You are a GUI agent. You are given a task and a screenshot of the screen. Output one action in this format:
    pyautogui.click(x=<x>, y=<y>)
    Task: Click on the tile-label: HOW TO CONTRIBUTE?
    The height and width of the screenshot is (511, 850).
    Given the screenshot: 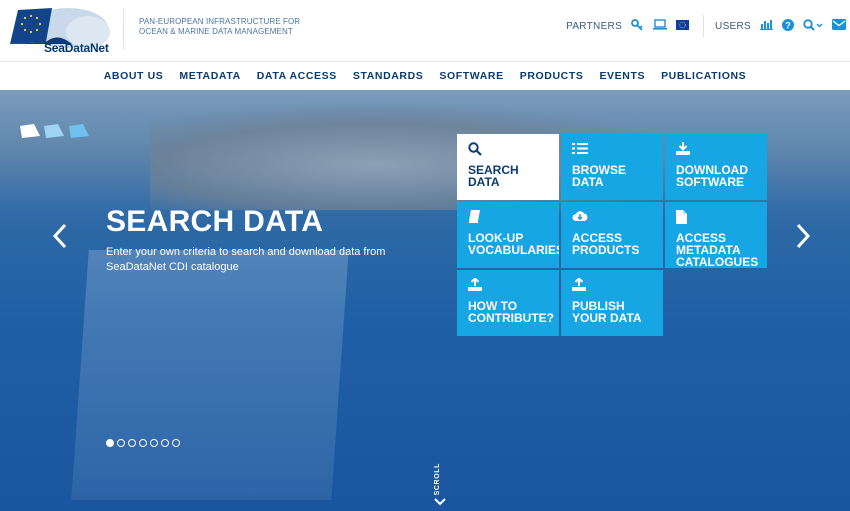 What is the action you would take?
    pyautogui.click(x=511, y=312)
    